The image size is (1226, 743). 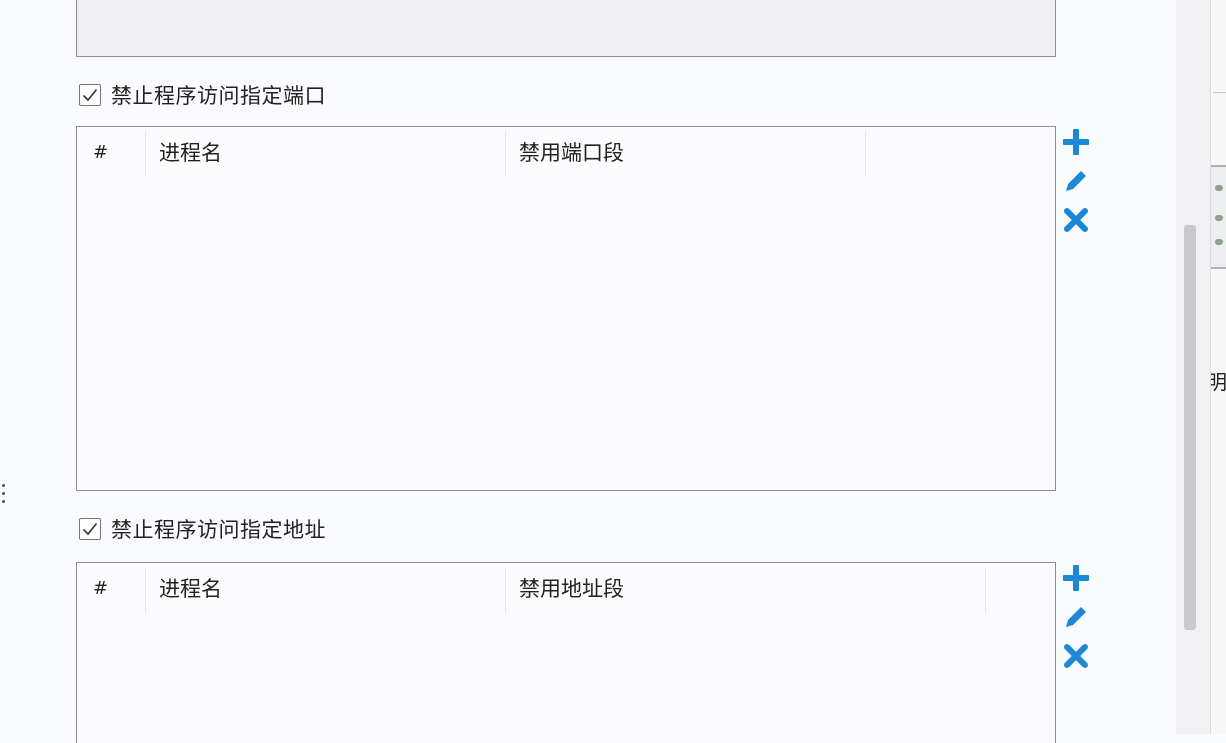 What do you see at coordinates (218, 96) in the screenshot?
I see `port-rule-label: 禁止程序访问指定端口` at bounding box center [218, 96].